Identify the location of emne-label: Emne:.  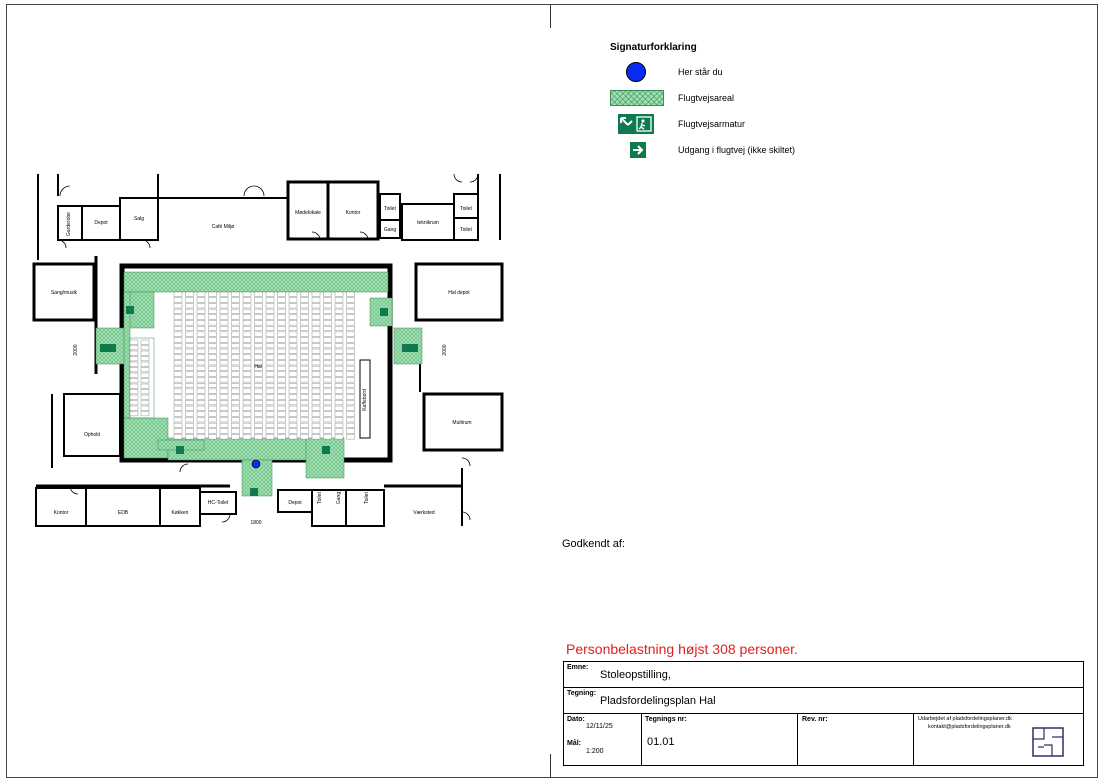
(578, 667).